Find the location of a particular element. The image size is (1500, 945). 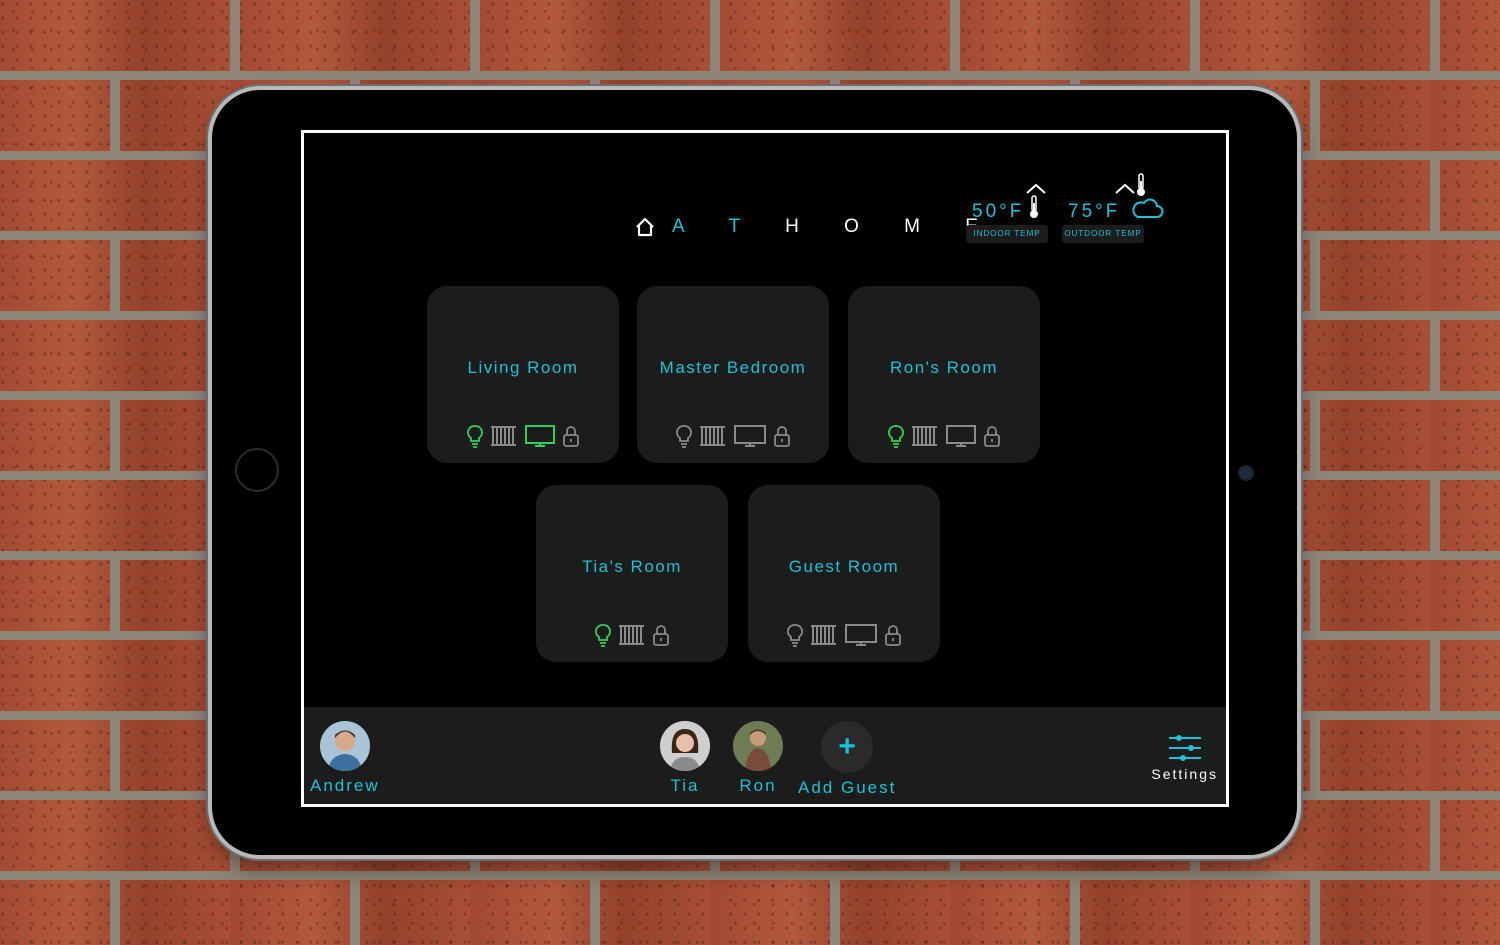

user-name: Andrew is located at coordinates (345, 785).